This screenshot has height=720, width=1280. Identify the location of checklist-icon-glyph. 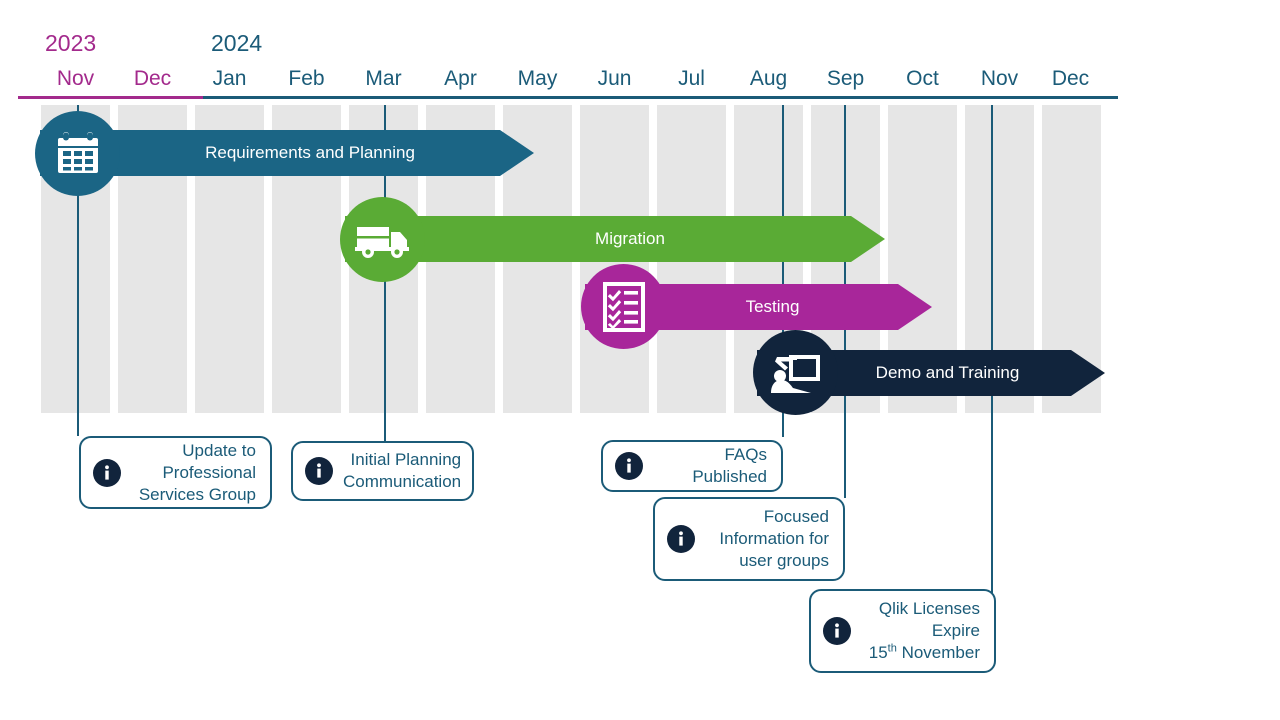
(623, 306).